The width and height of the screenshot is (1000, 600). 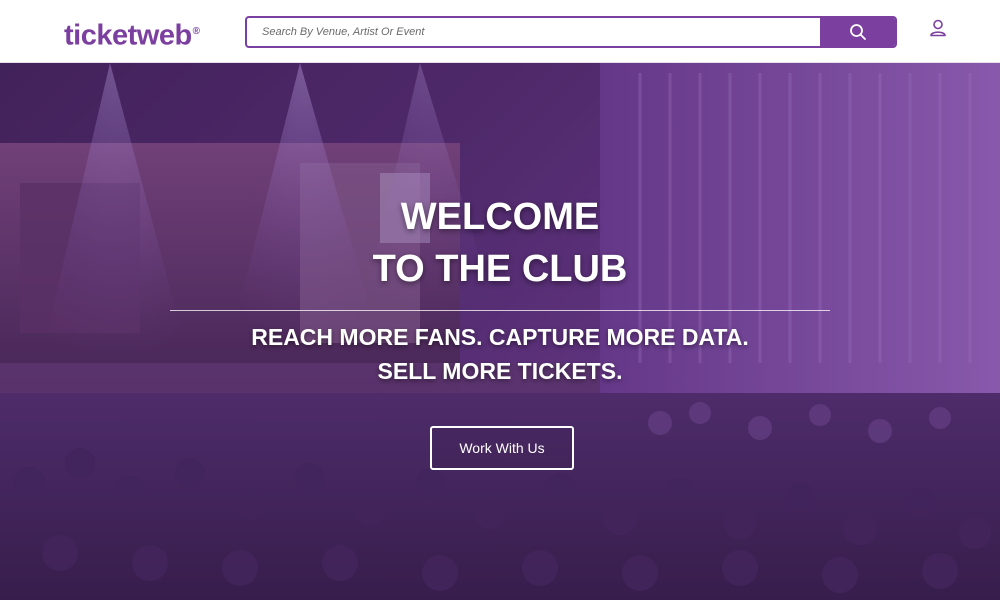 I want to click on hero-title-line2: TO THE CLUB, so click(x=500, y=269).